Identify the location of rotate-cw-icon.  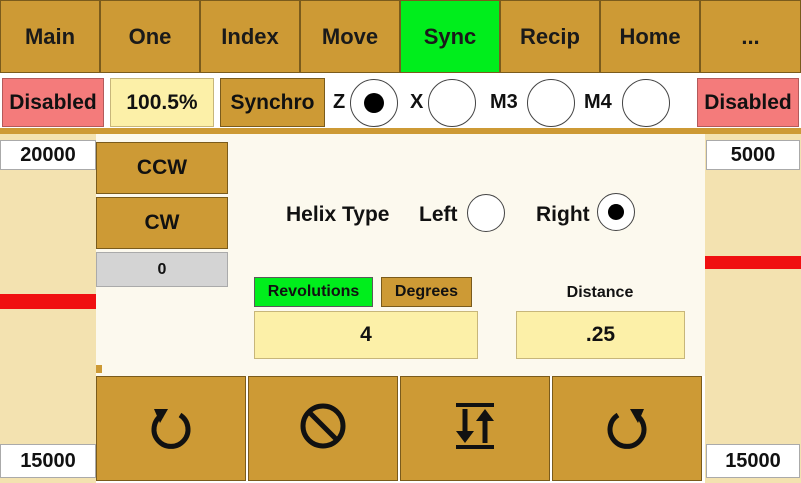
(627, 428).